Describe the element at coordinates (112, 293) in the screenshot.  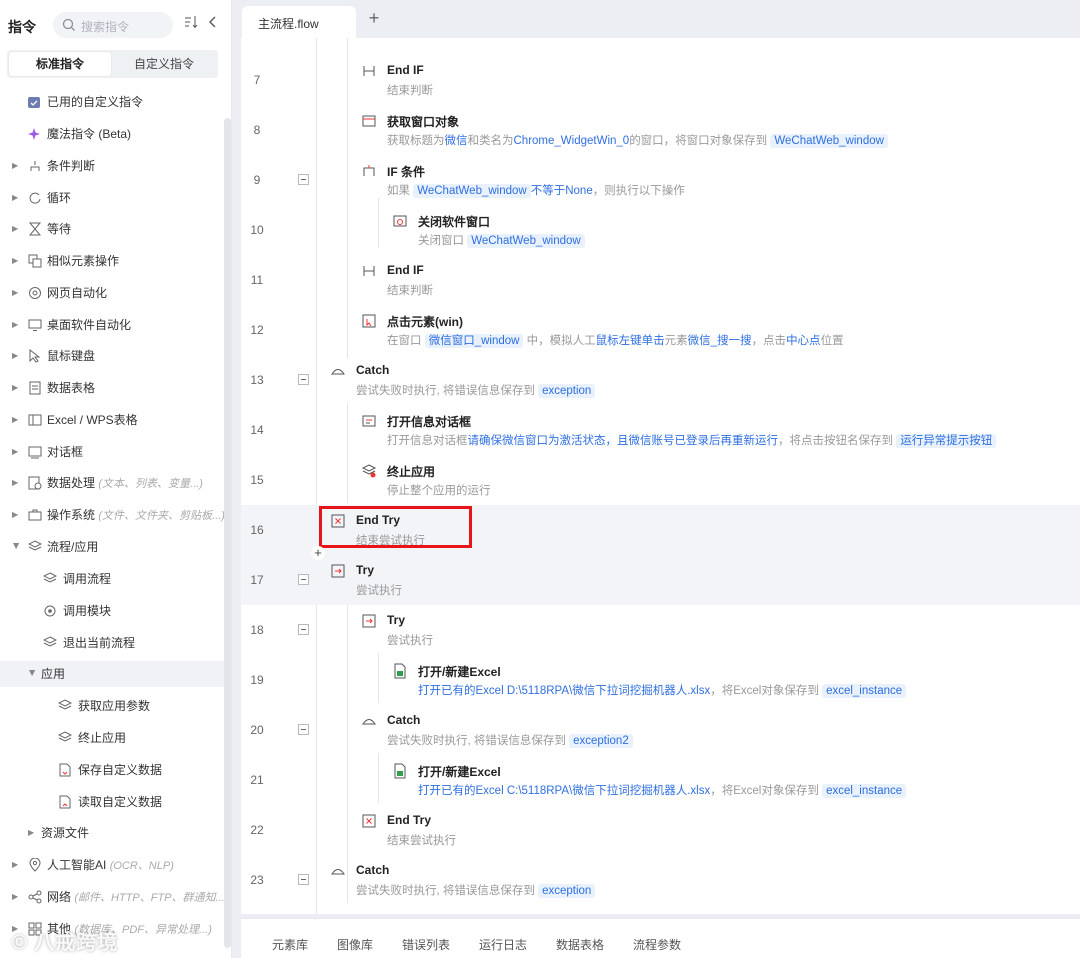
I see `sidebar-item-web-automation: ▶ 网页自动化` at that location.